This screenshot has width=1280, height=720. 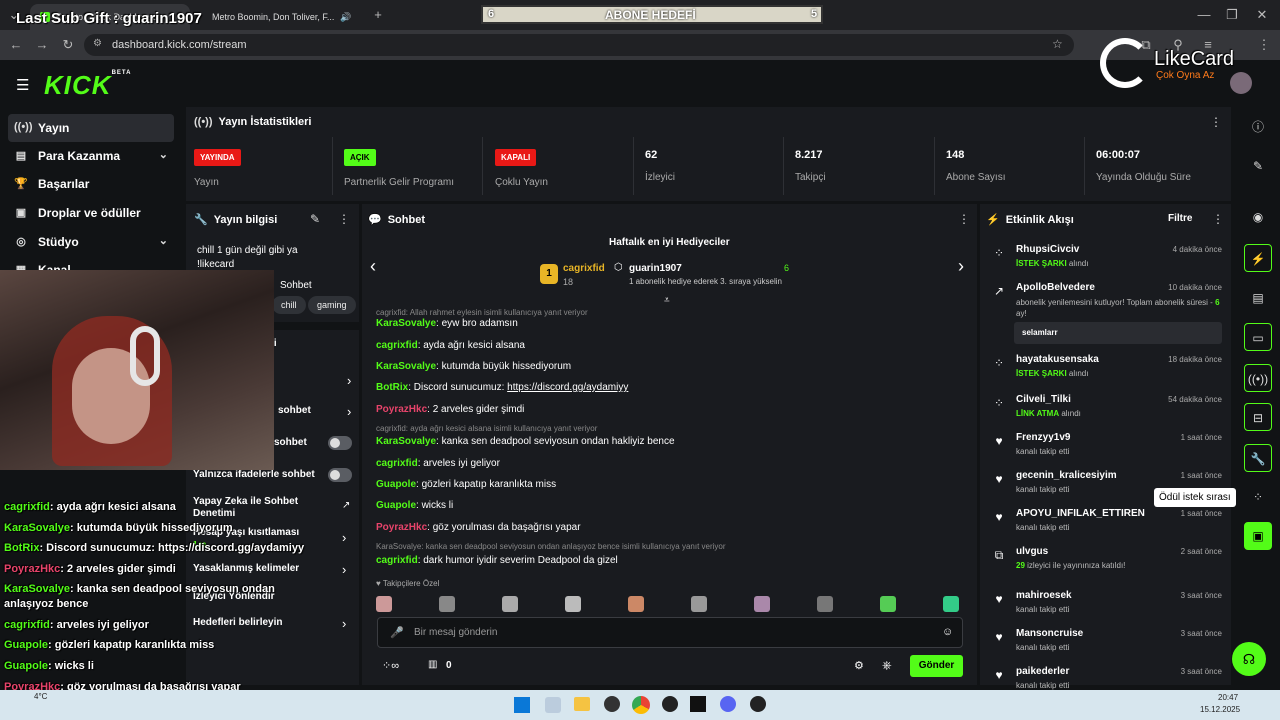 What do you see at coordinates (91, 213) in the screenshot?
I see `sidebar-item-droplar: ▣ Droplar ve ödüller` at bounding box center [91, 213].